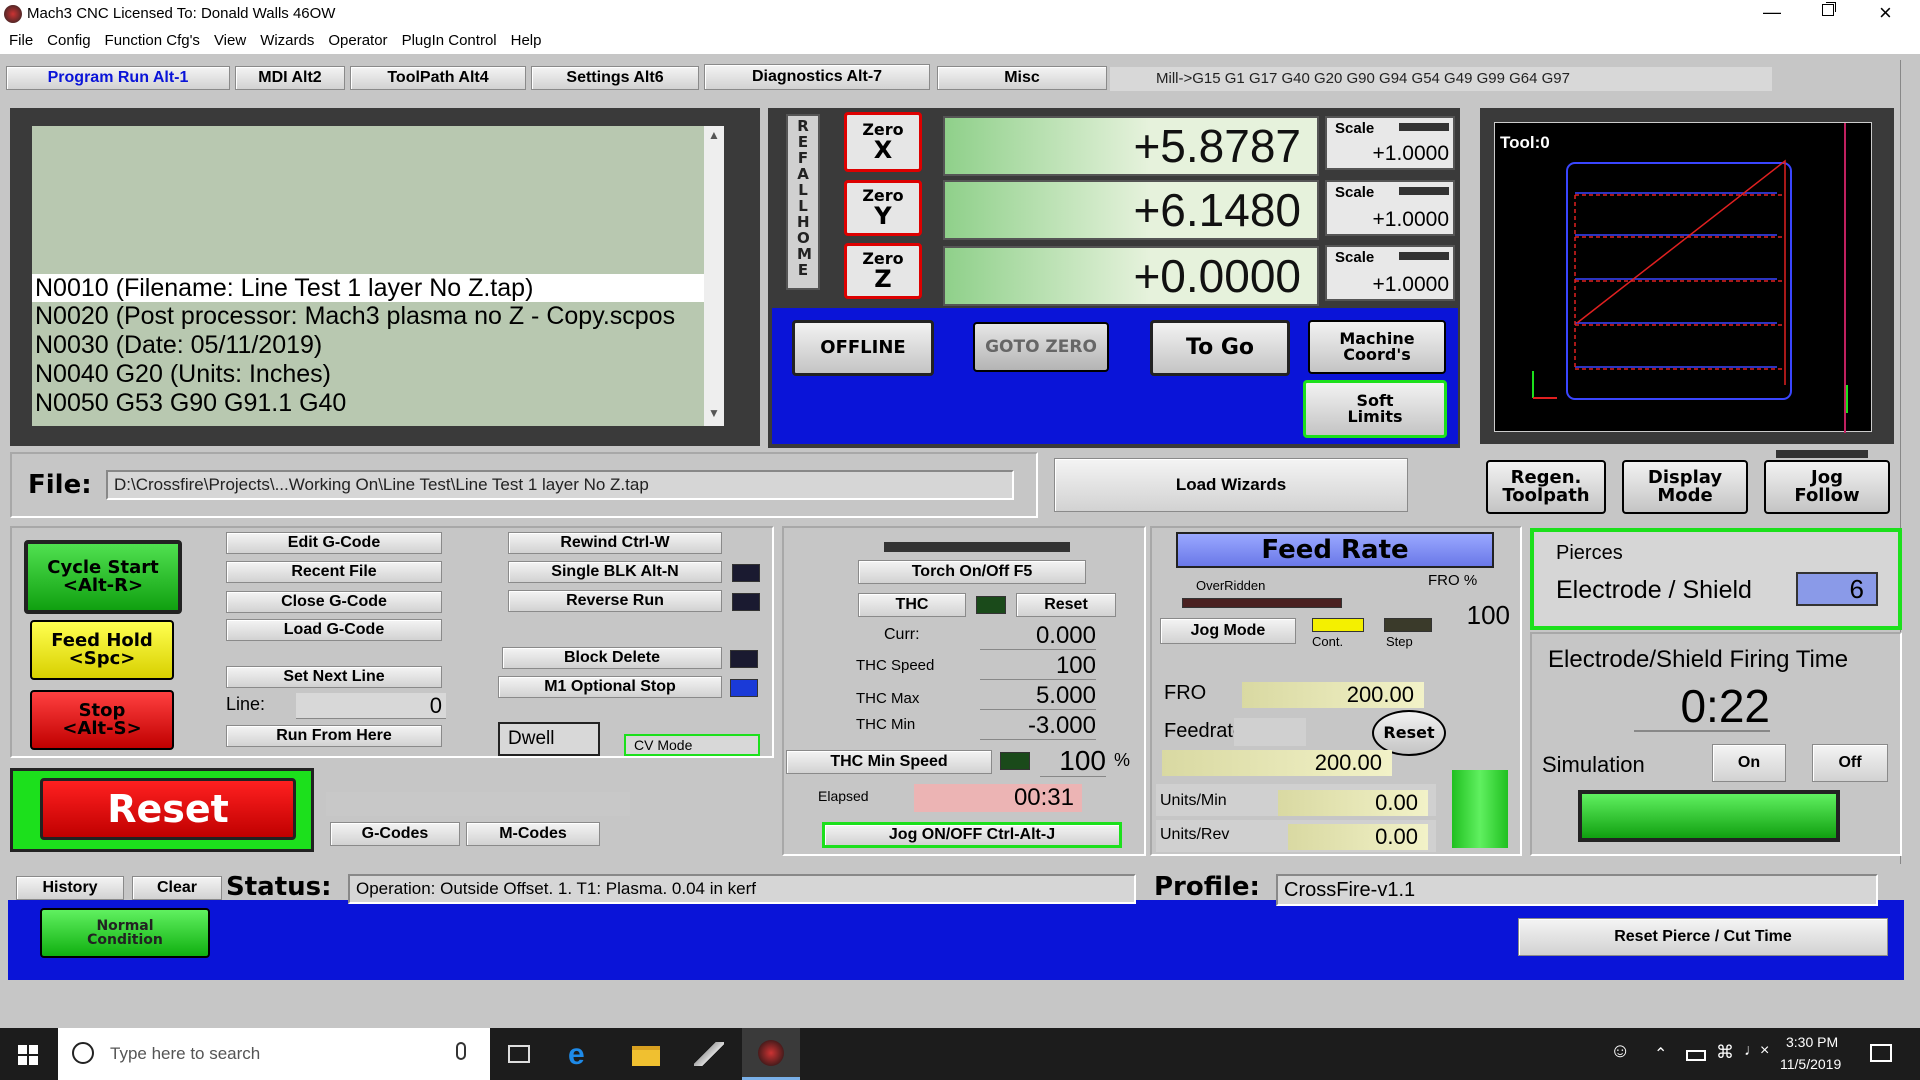  What do you see at coordinates (1041, 347) in the screenshot?
I see `goto-zero-button: GOTO ZERO` at bounding box center [1041, 347].